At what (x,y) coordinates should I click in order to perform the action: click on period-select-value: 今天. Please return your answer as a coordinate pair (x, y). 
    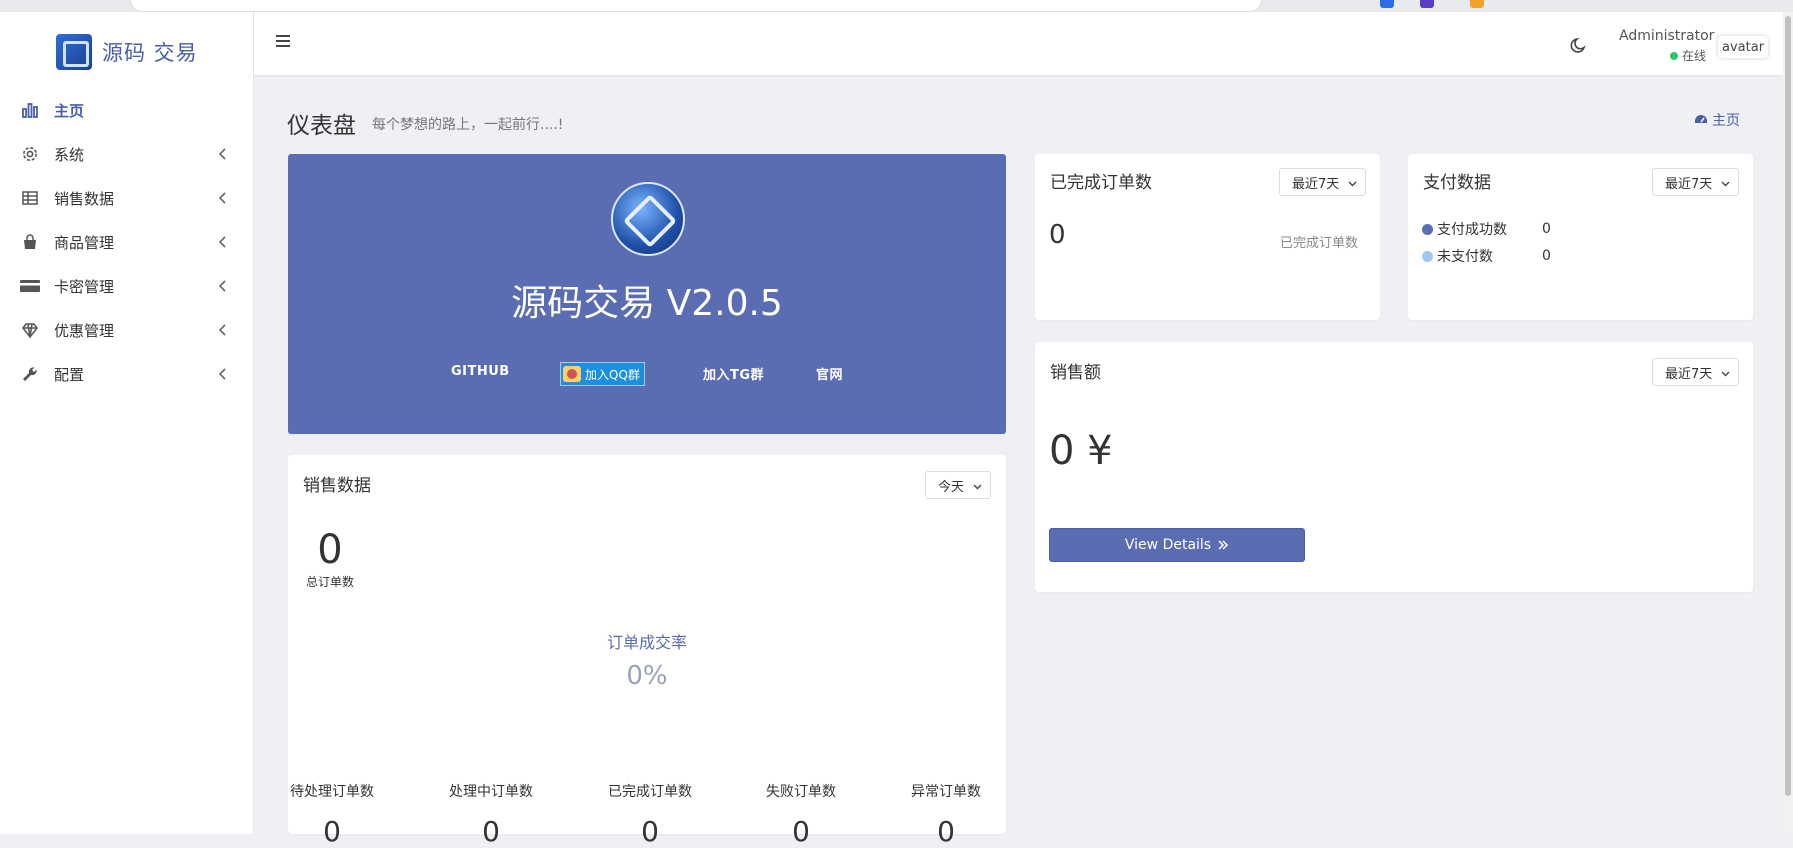
    Looking at the image, I should click on (951, 487).